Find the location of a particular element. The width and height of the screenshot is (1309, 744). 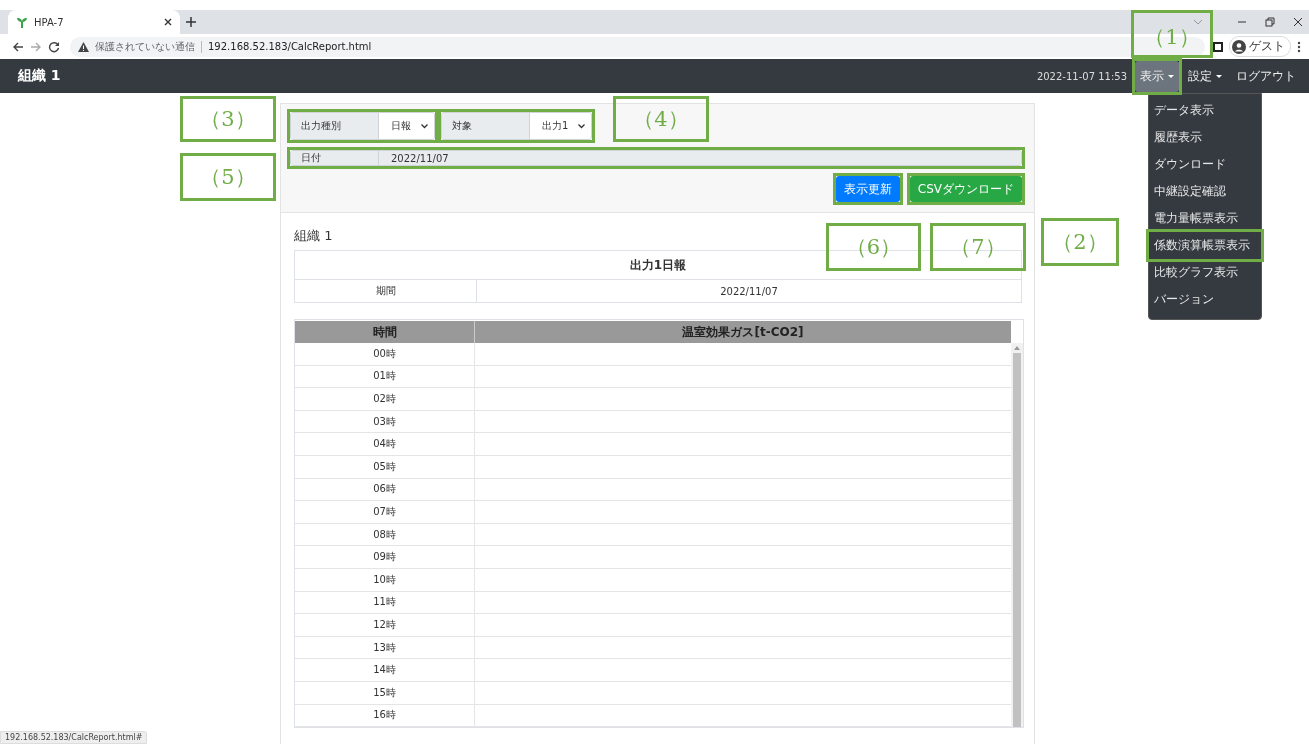

table-cell: 06時 is located at coordinates (385, 489).